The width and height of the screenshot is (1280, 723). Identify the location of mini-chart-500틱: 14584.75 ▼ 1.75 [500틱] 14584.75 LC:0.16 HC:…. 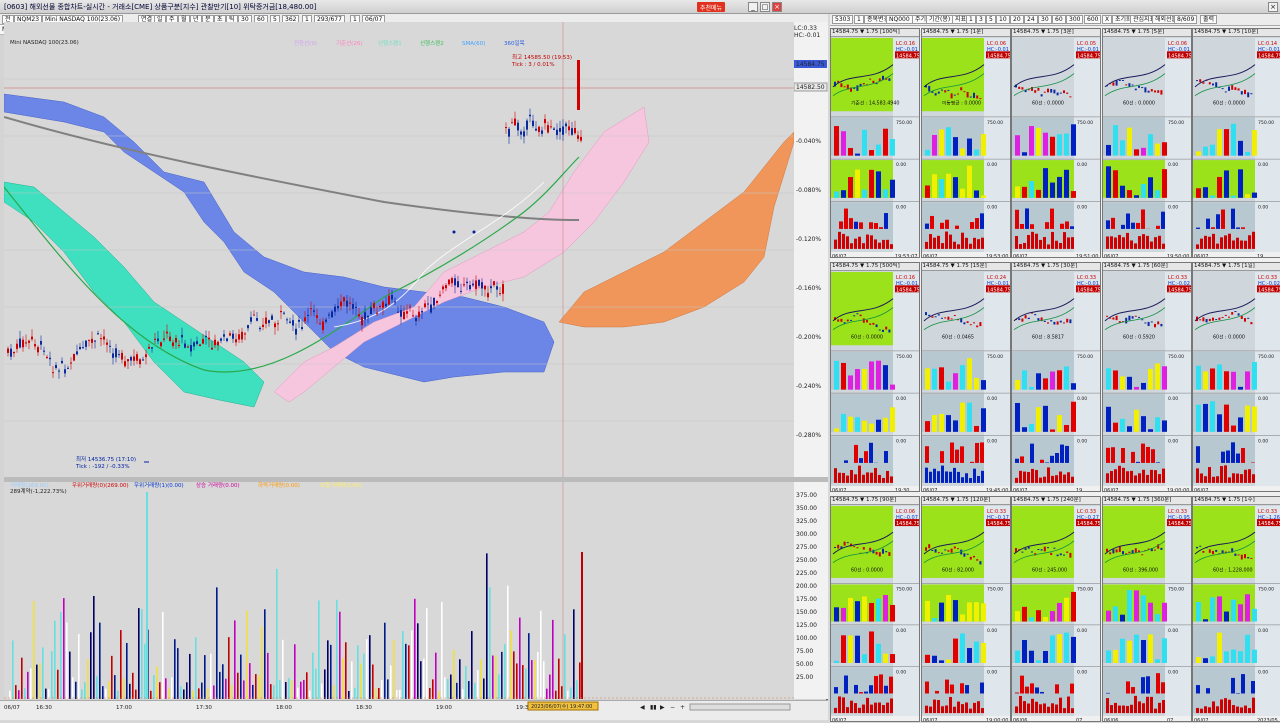
(875, 377).